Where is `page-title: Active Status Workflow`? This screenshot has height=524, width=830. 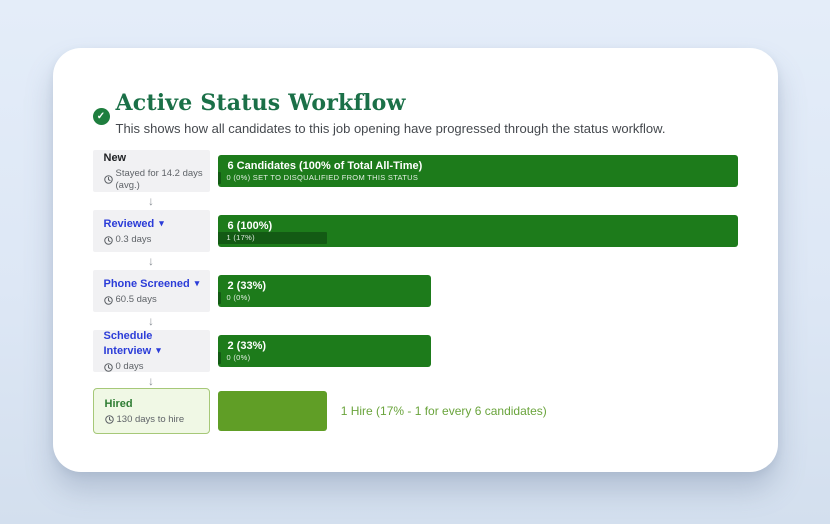
page-title: Active Status Workflow is located at coordinates (260, 103).